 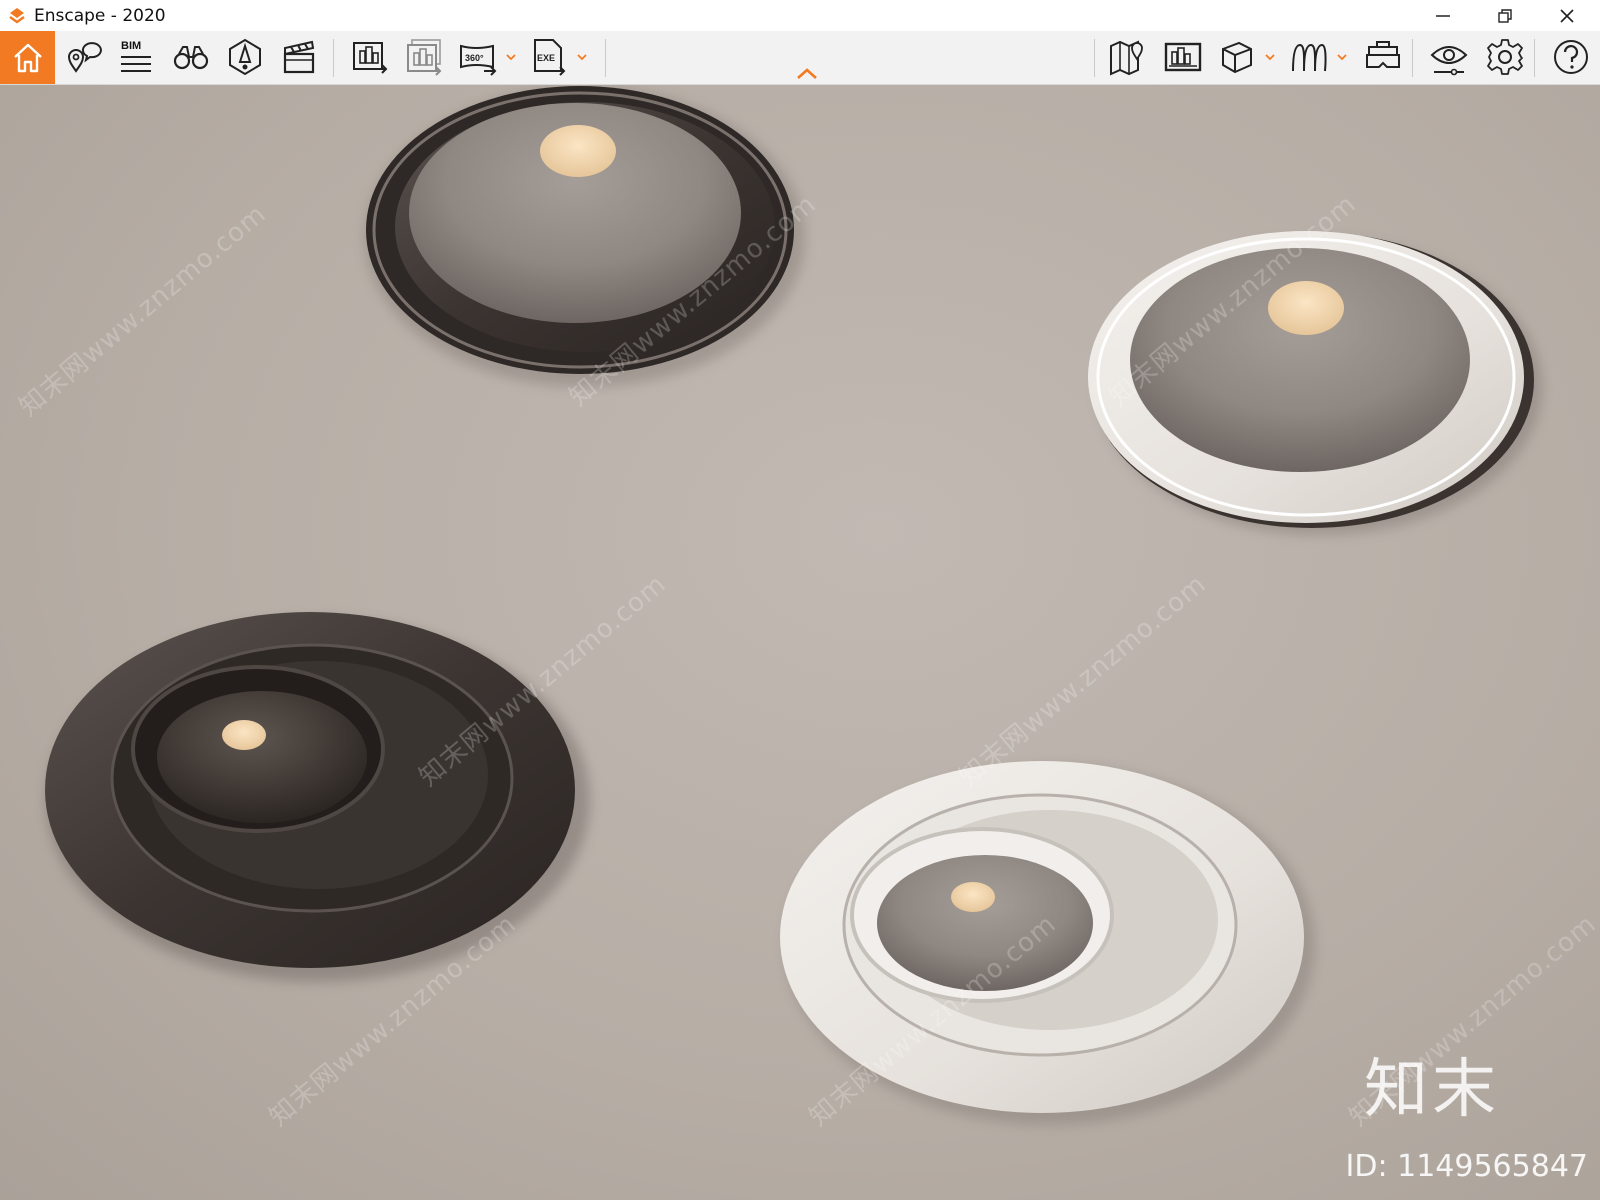 I want to click on close-button, so click(x=1567, y=15).